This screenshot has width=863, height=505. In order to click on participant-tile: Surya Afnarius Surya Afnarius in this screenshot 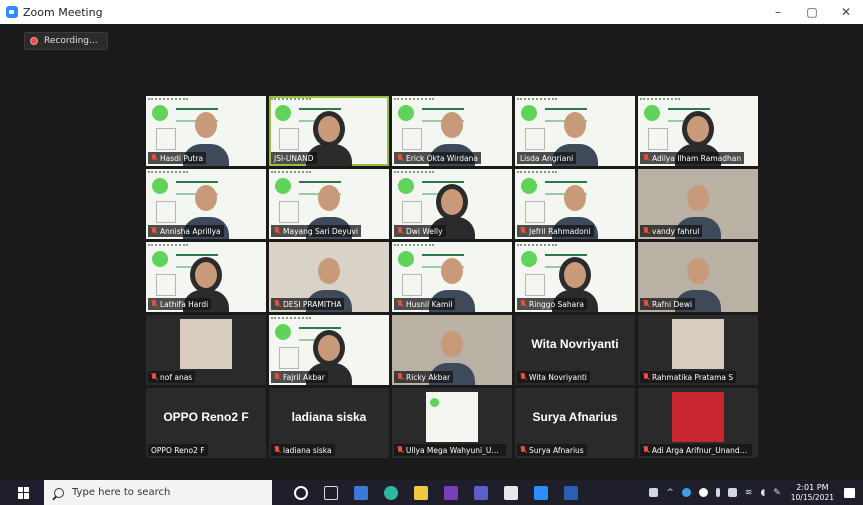, I will do `click(575, 423)`.